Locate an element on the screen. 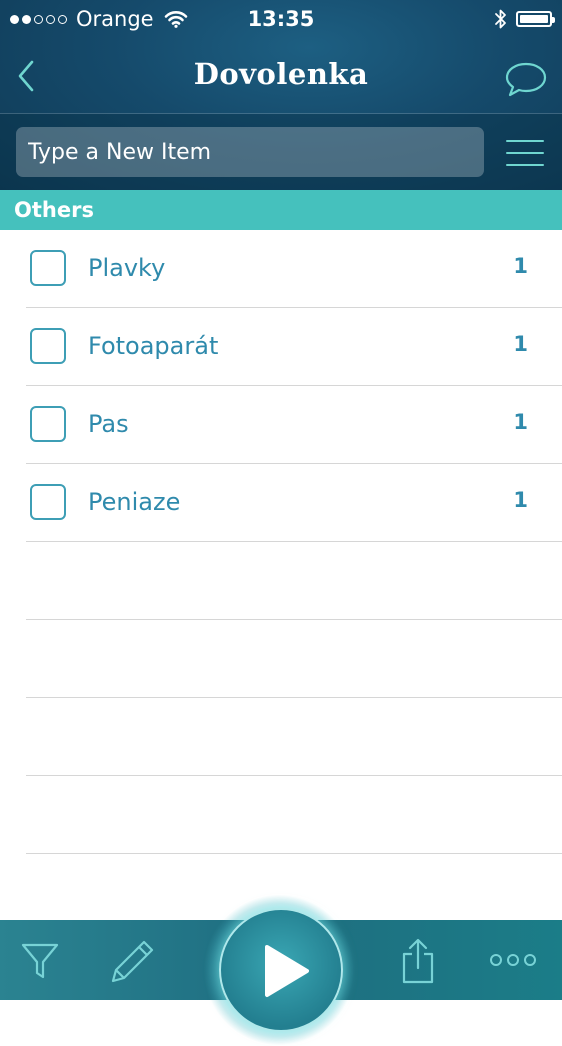 This screenshot has height=1046, width=562. list-item: Peniaze 1 is located at coordinates (294, 503).